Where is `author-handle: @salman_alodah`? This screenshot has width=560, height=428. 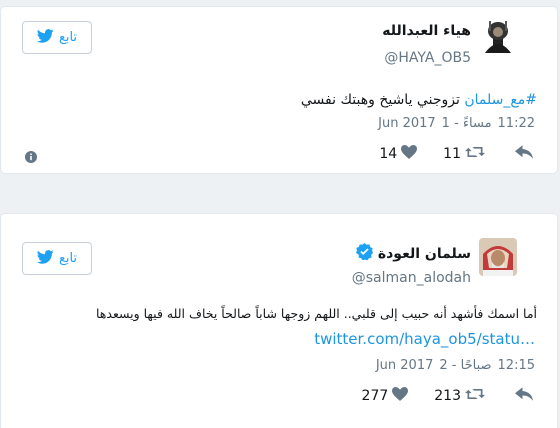 author-handle: @salman_alodah is located at coordinates (411, 278).